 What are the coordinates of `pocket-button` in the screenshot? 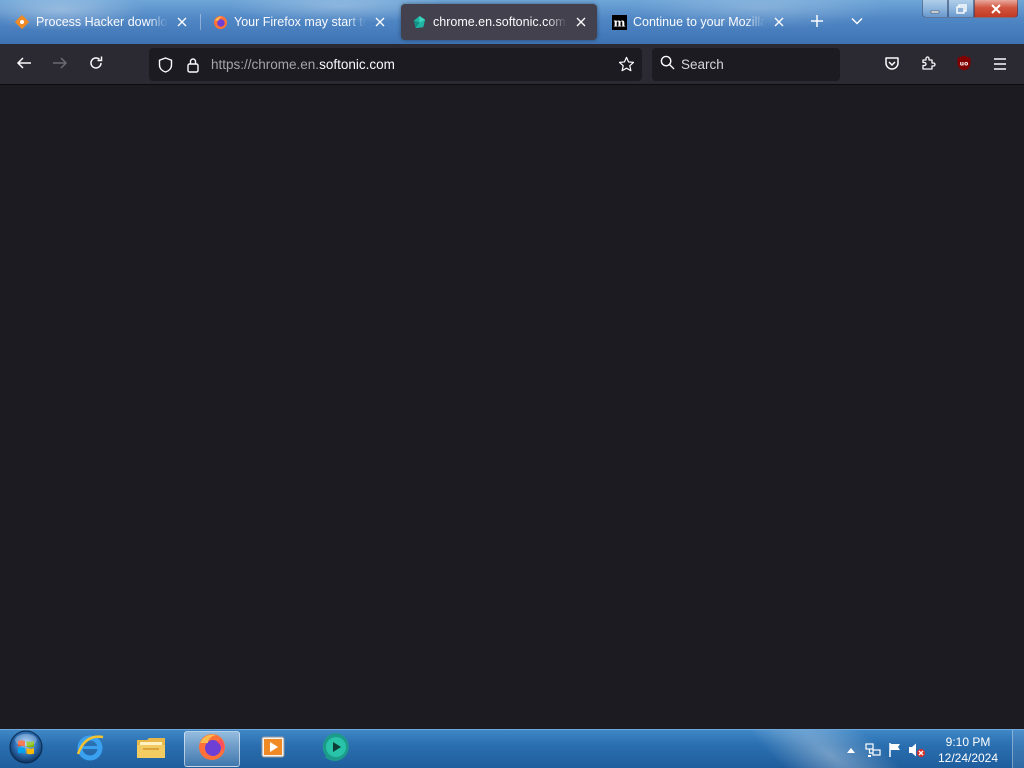 It's located at (892, 65).